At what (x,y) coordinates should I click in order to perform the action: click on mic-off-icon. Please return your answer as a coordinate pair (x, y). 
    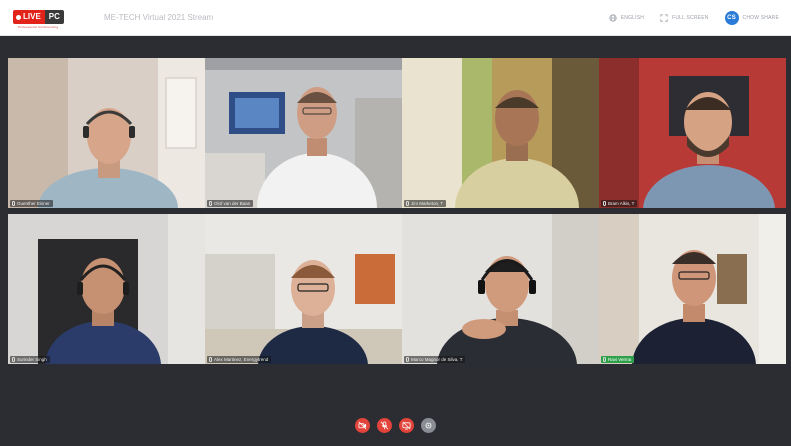
    Looking at the image, I should click on (384, 425).